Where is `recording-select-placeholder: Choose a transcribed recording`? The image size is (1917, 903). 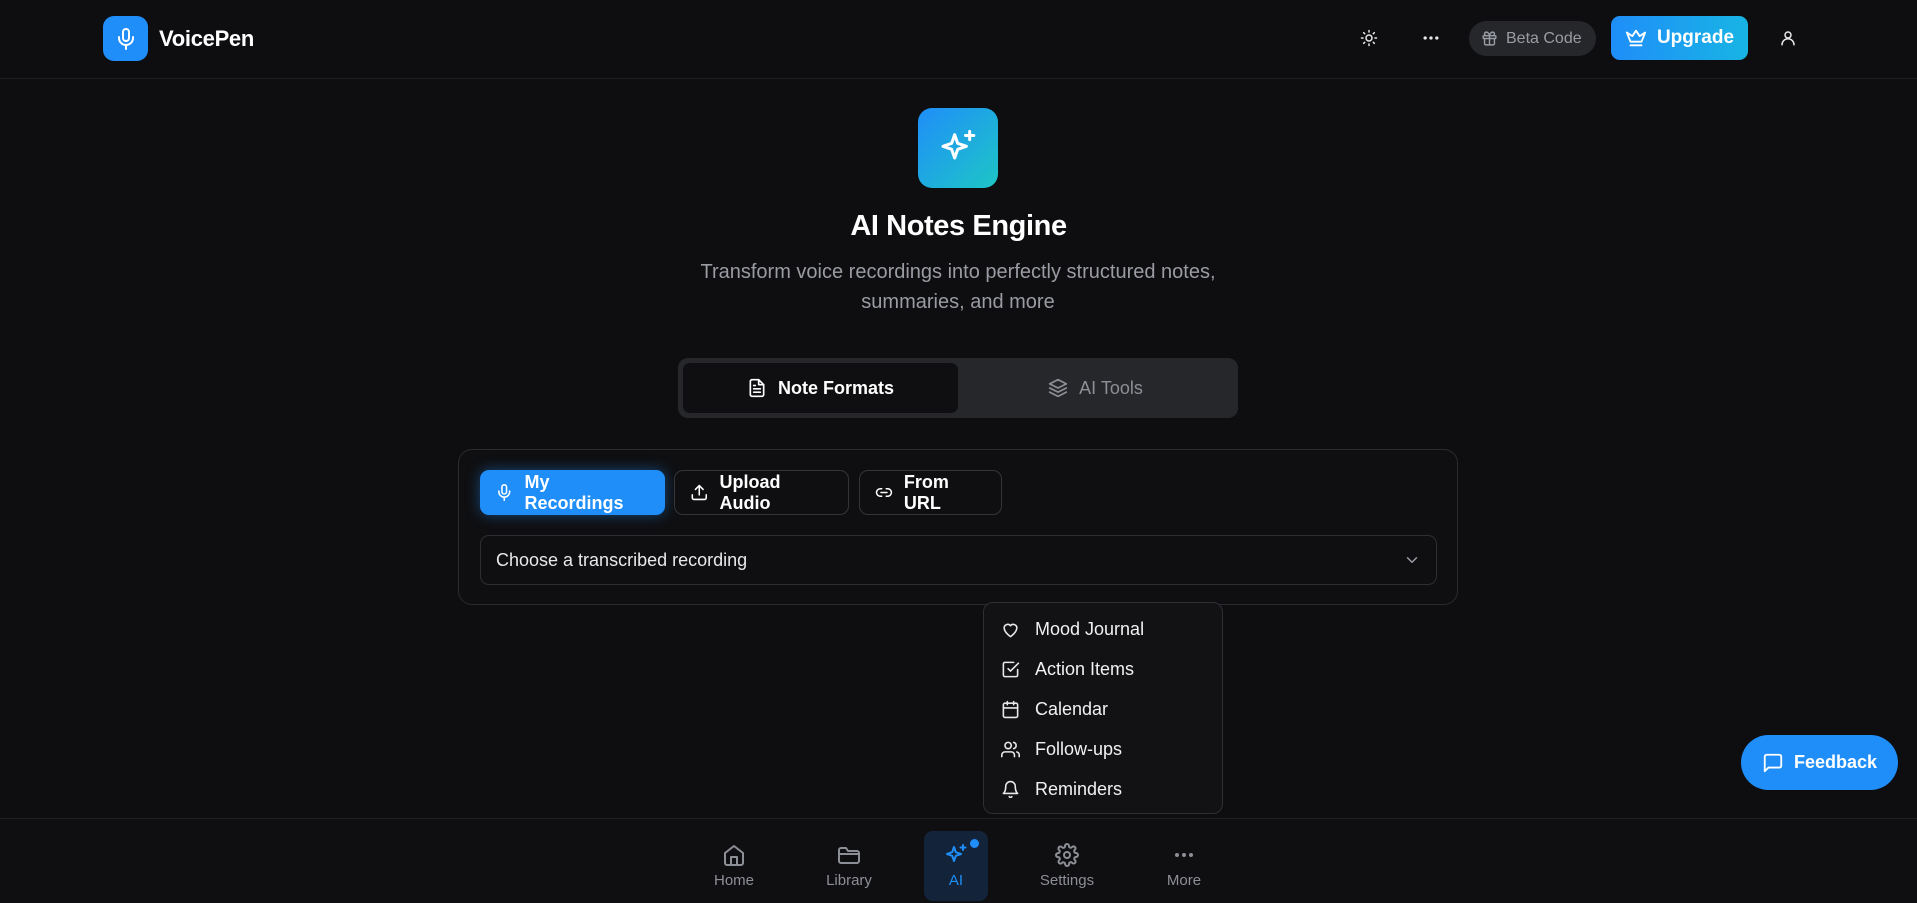 recording-select-placeholder: Choose a transcribed recording is located at coordinates (622, 559).